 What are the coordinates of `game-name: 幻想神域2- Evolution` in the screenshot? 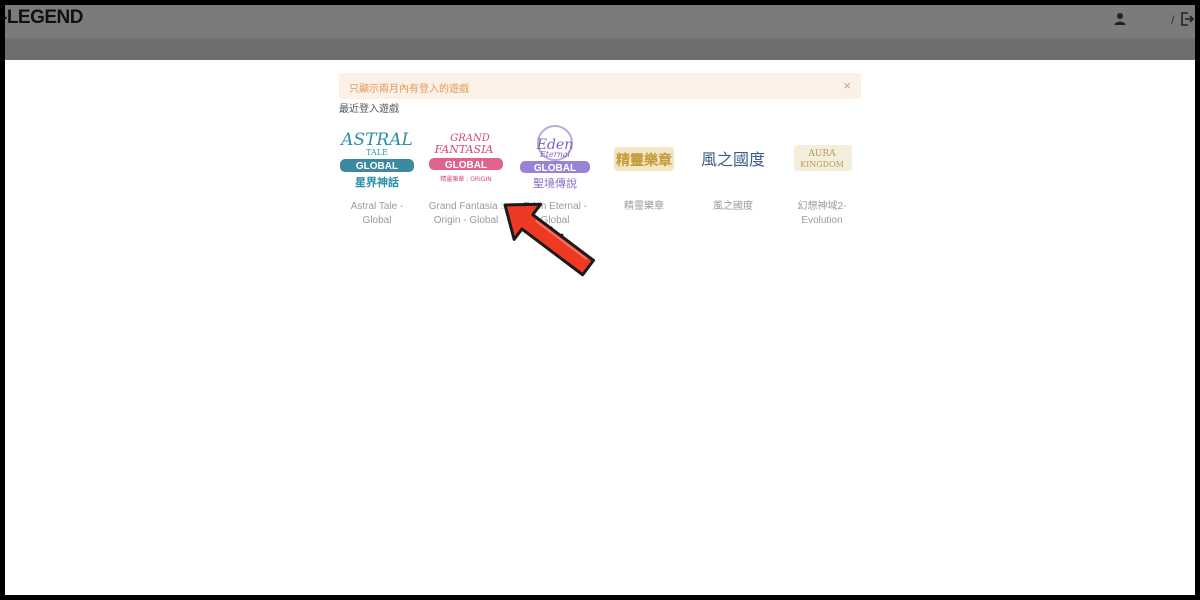 It's located at (822, 214).